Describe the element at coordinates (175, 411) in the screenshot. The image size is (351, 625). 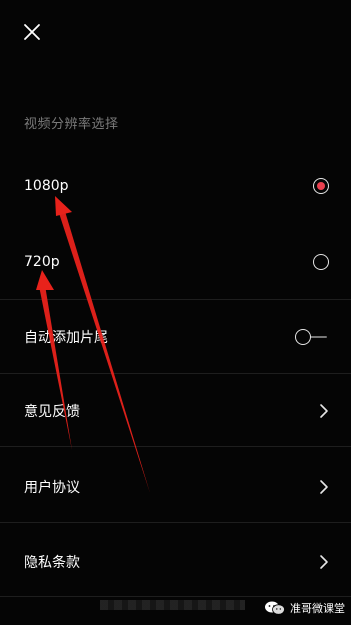
I see `setting-feedback: 意见反馈` at that location.